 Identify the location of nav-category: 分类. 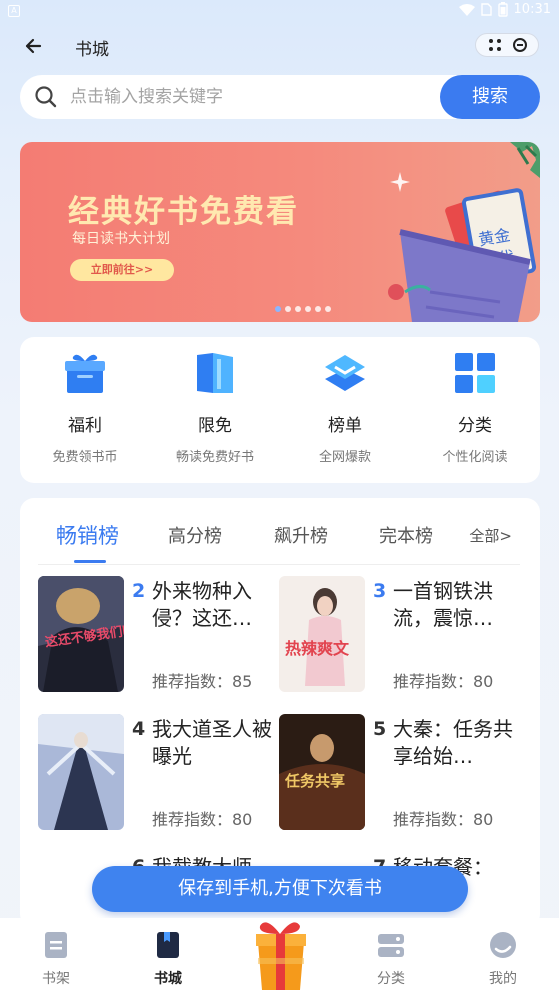
(391, 957).